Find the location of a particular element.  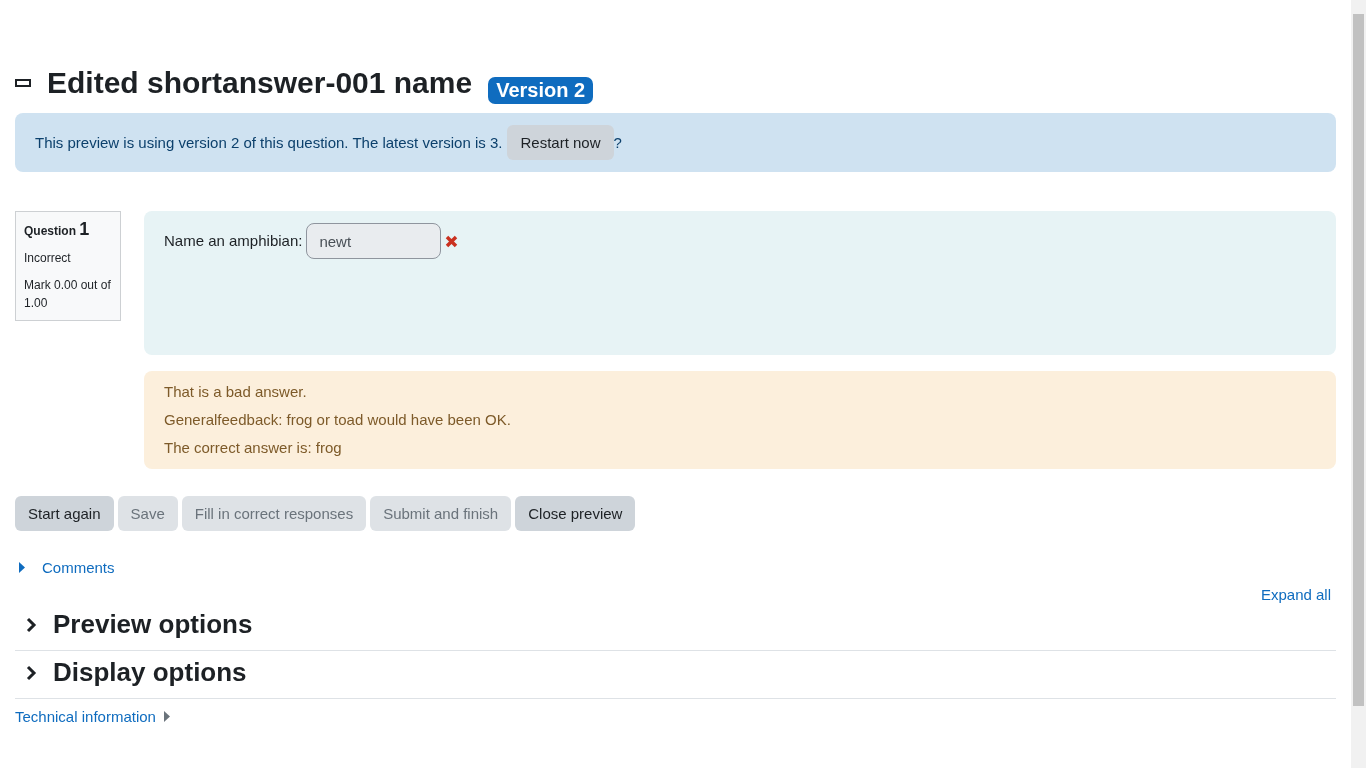

question-number: Question 1 is located at coordinates (57, 229).